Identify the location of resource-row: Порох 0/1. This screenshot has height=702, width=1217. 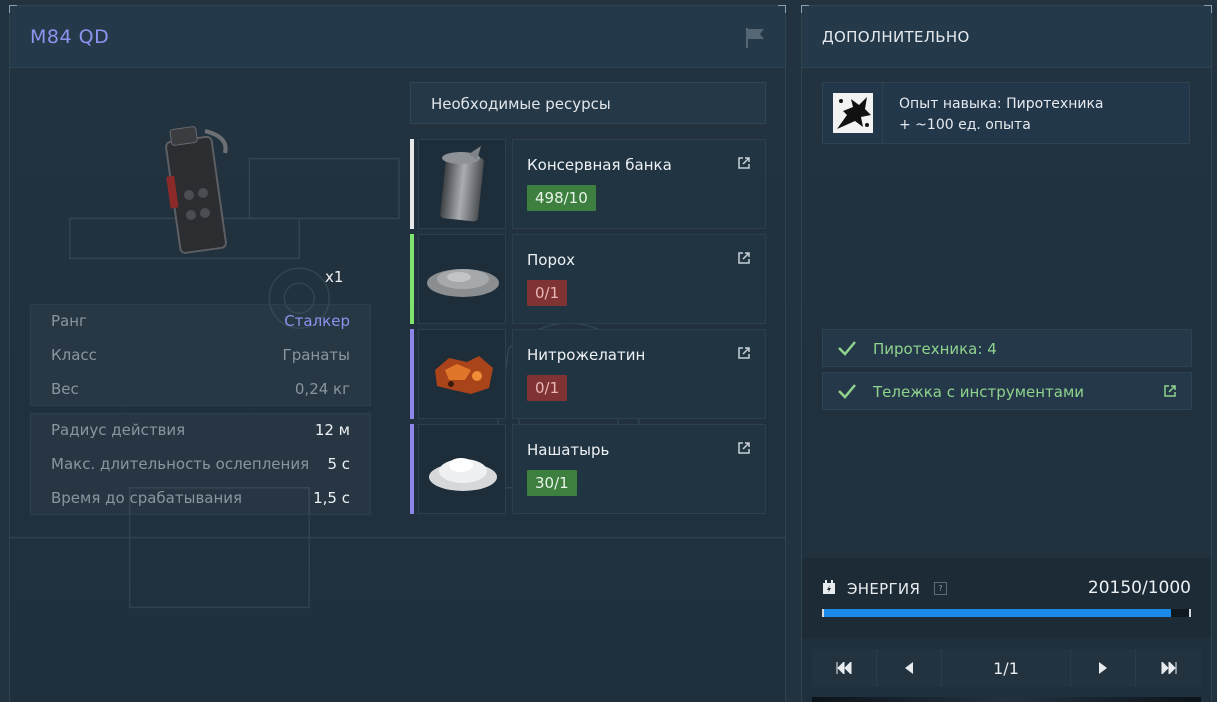
(588, 279).